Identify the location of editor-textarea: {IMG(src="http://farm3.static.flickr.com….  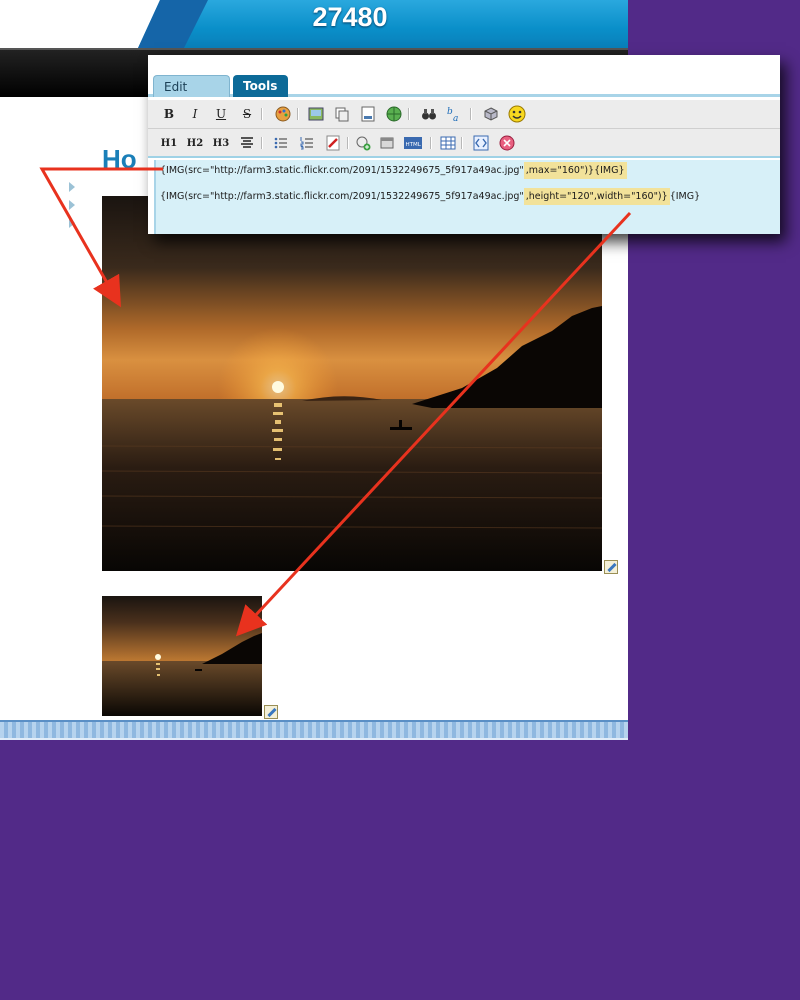
(467, 197).